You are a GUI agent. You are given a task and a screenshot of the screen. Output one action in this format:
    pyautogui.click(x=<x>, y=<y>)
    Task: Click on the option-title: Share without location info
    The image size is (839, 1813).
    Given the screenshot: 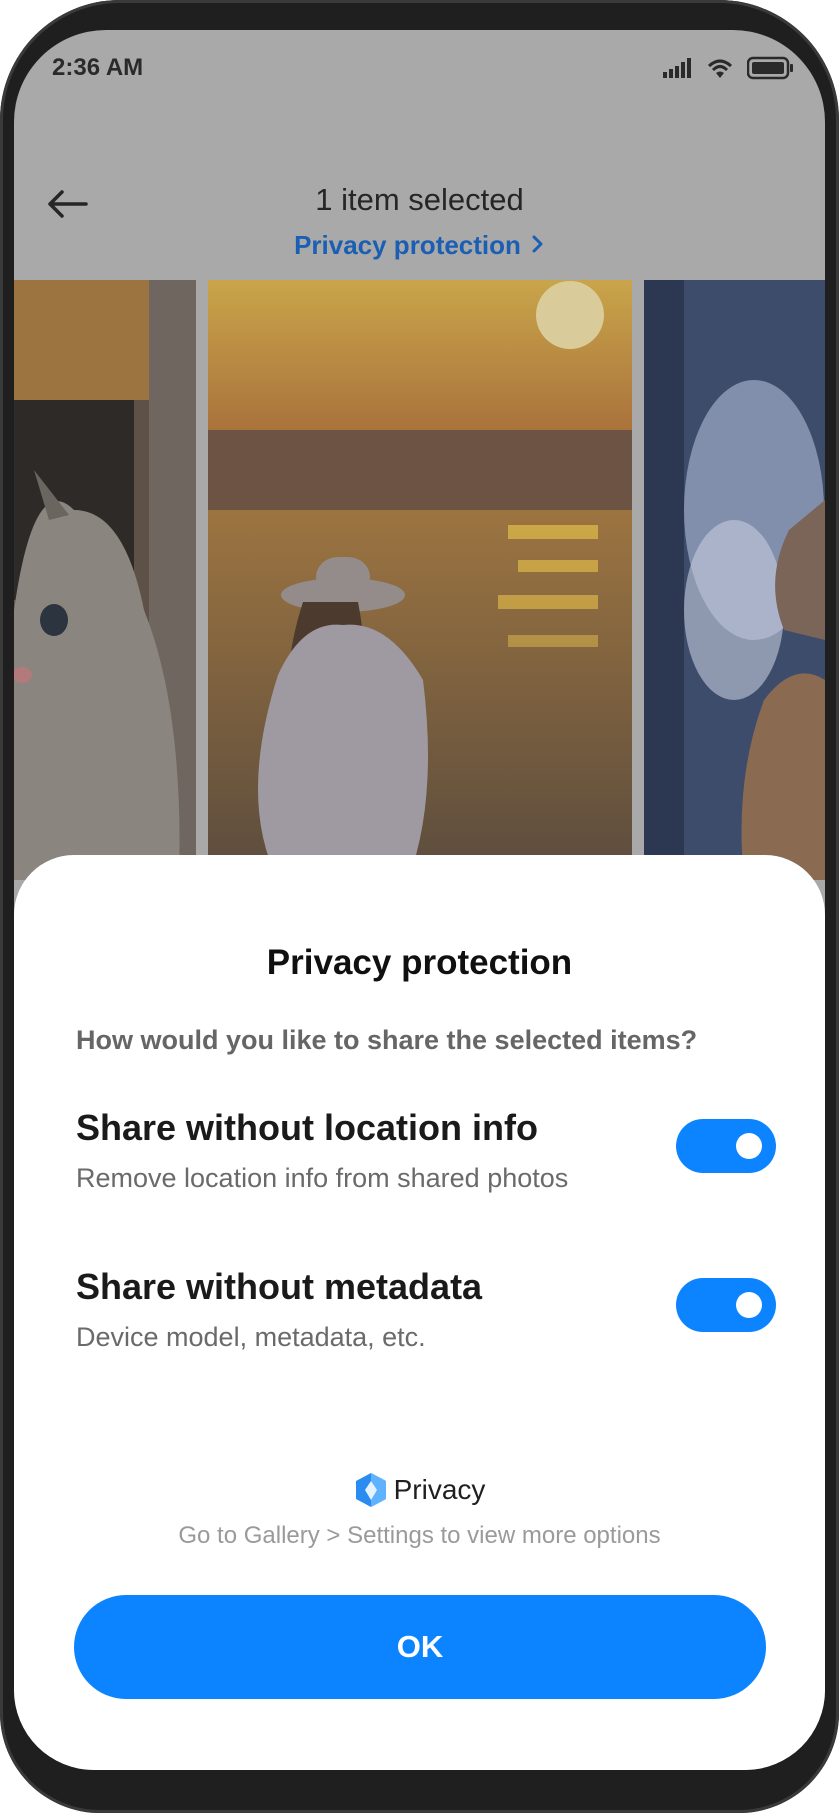 What is the action you would take?
    pyautogui.click(x=307, y=1127)
    